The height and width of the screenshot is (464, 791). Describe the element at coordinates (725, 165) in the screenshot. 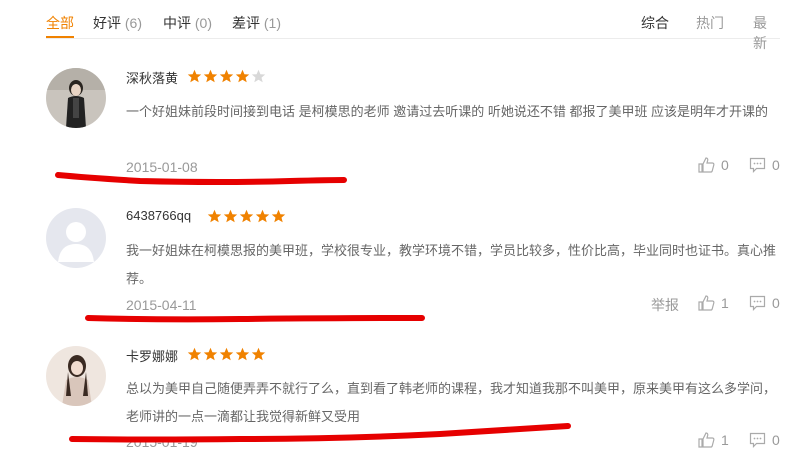

I see `like-count: 0` at that location.